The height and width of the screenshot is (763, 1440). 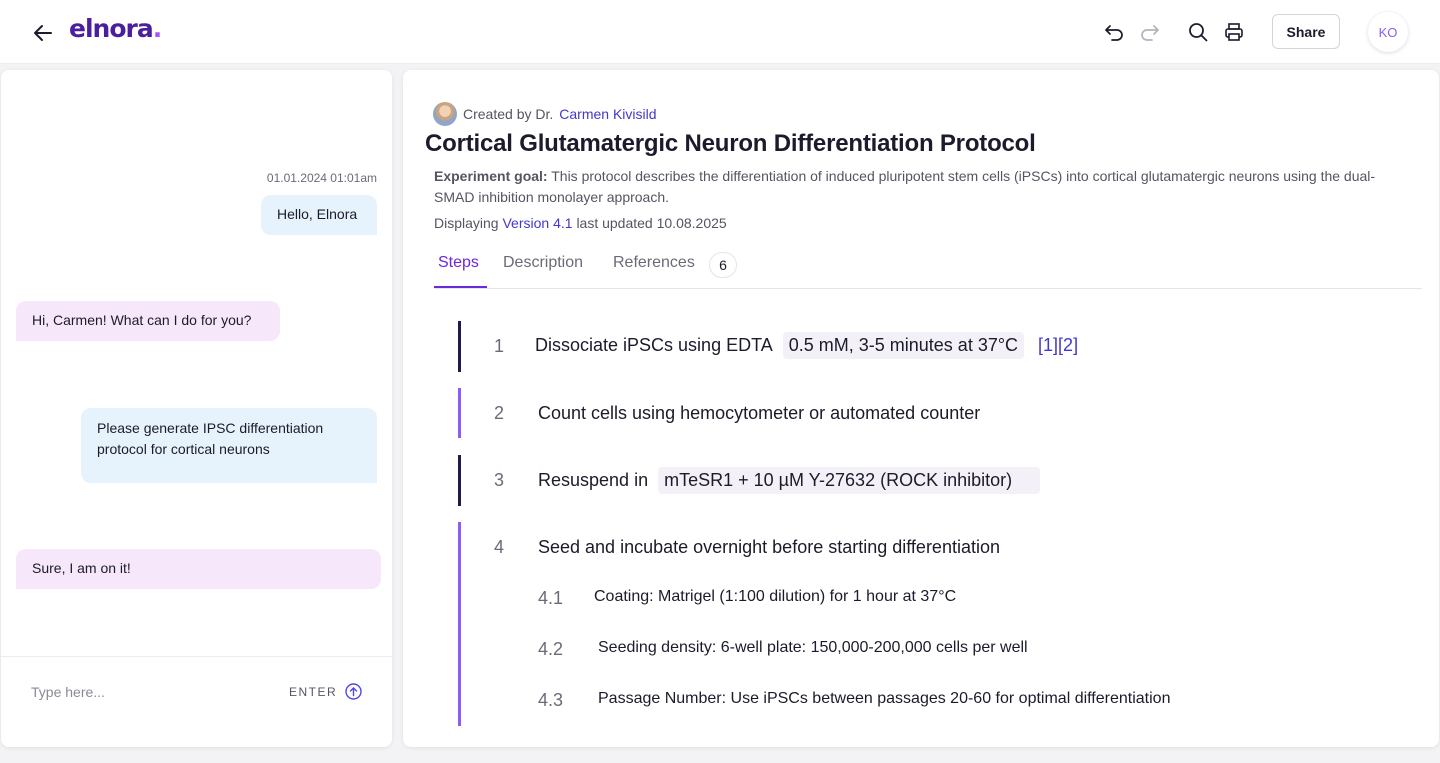 I want to click on substep-number: 4.1, so click(x=551, y=598).